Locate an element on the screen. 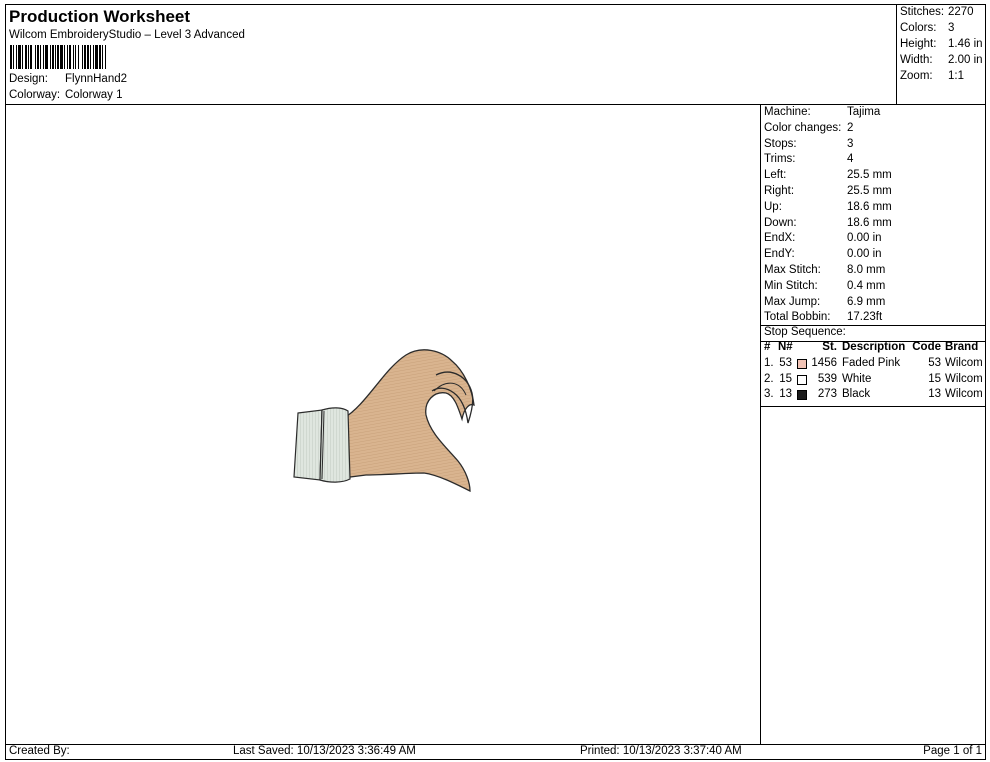  spec-label: Machine: is located at coordinates (787, 112).